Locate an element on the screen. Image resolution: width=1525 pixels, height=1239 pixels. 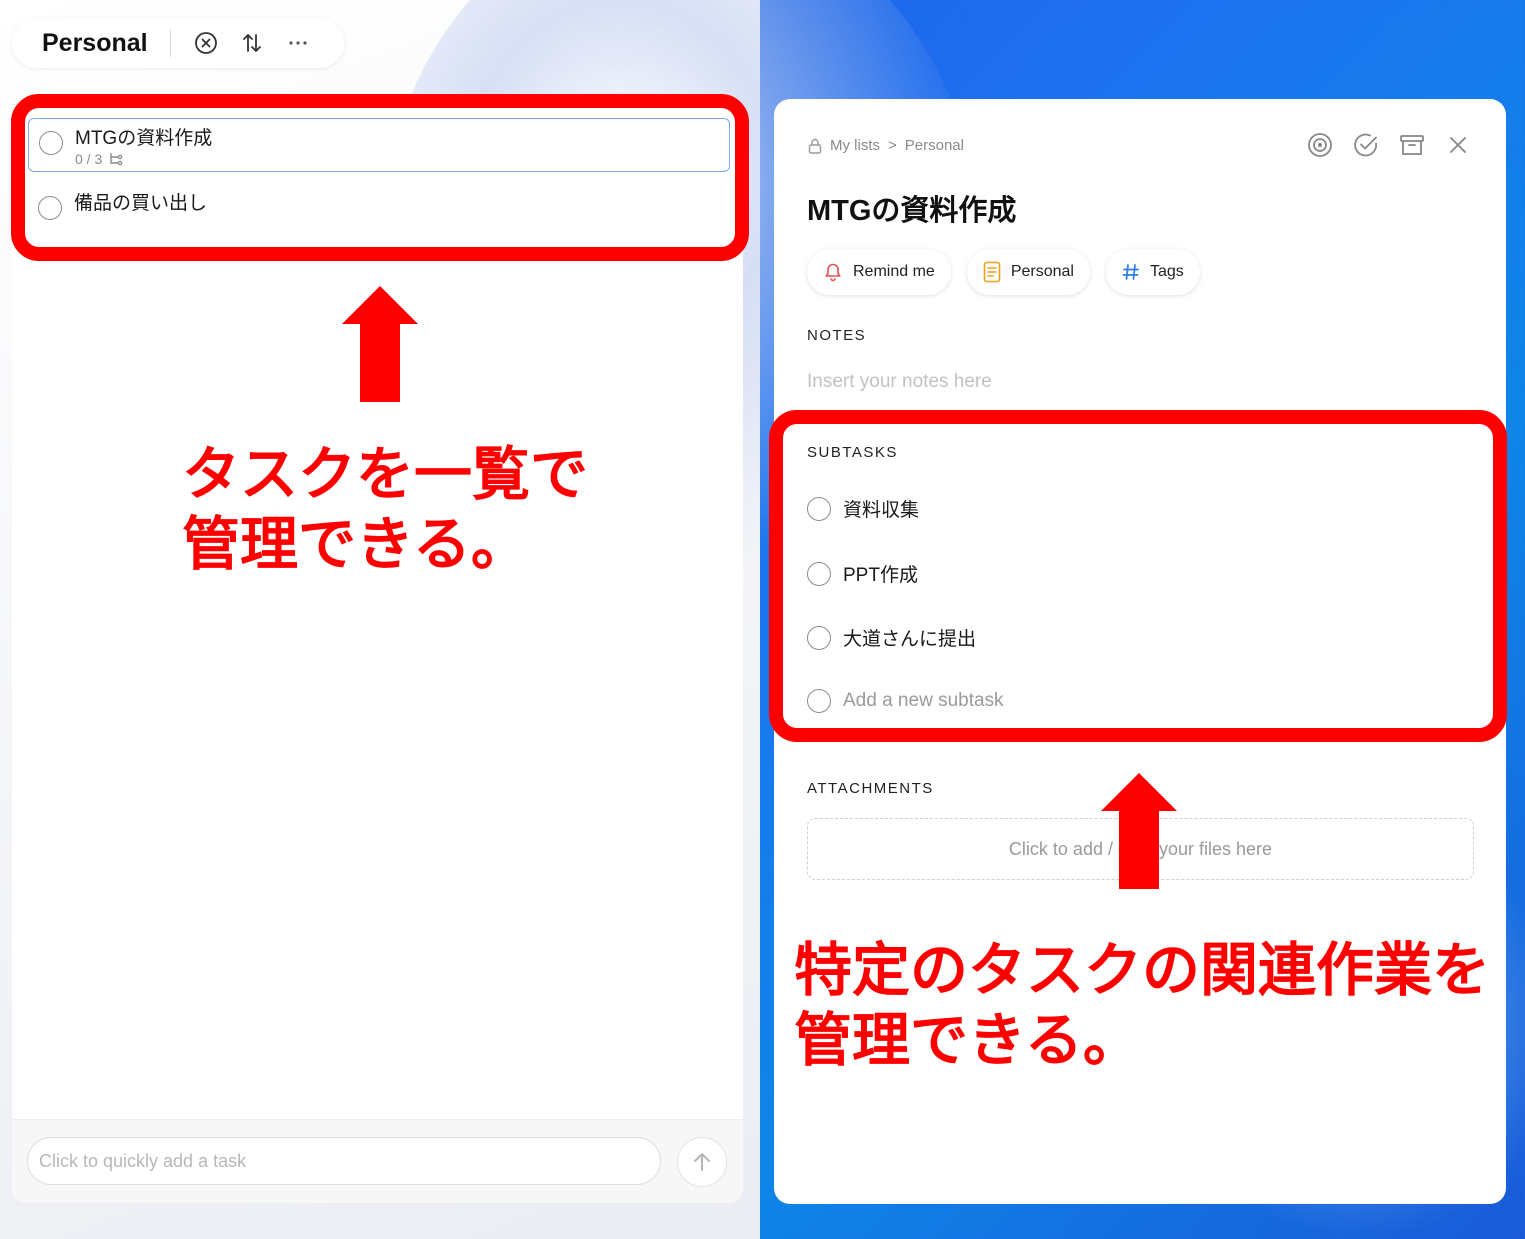
attachments-label: ATTACHMENTS is located at coordinates (870, 788).